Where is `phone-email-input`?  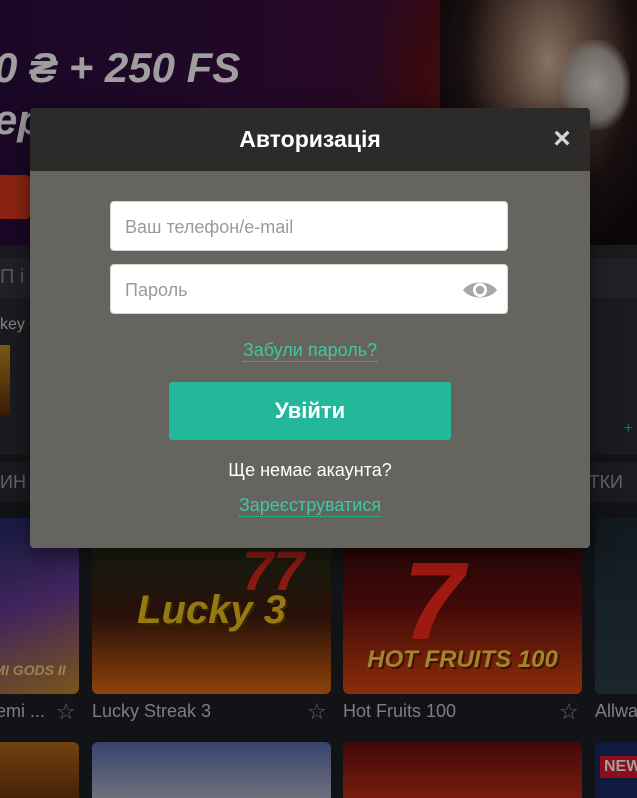 phone-email-input is located at coordinates (290, 227).